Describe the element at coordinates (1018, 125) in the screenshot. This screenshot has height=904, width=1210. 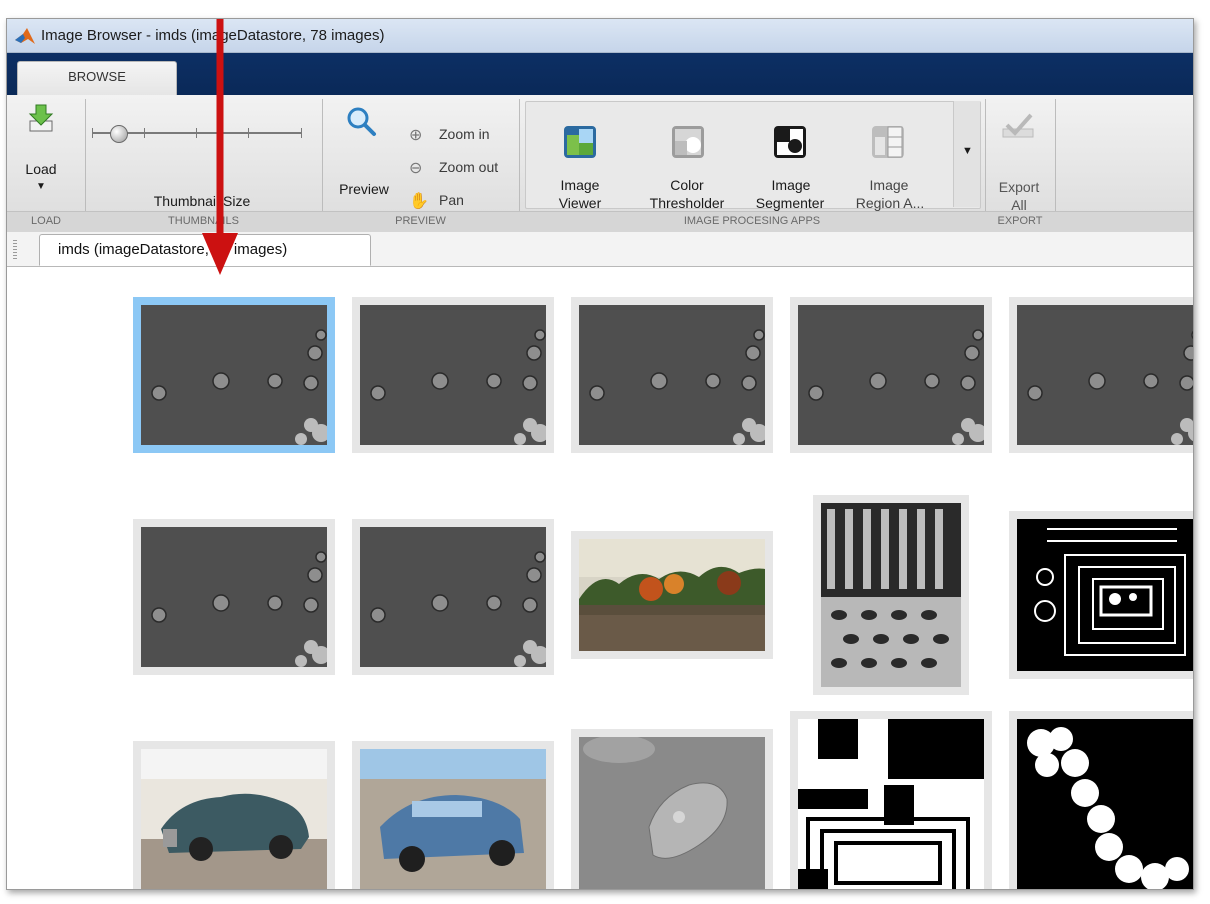
I see `checkmark-icon` at that location.